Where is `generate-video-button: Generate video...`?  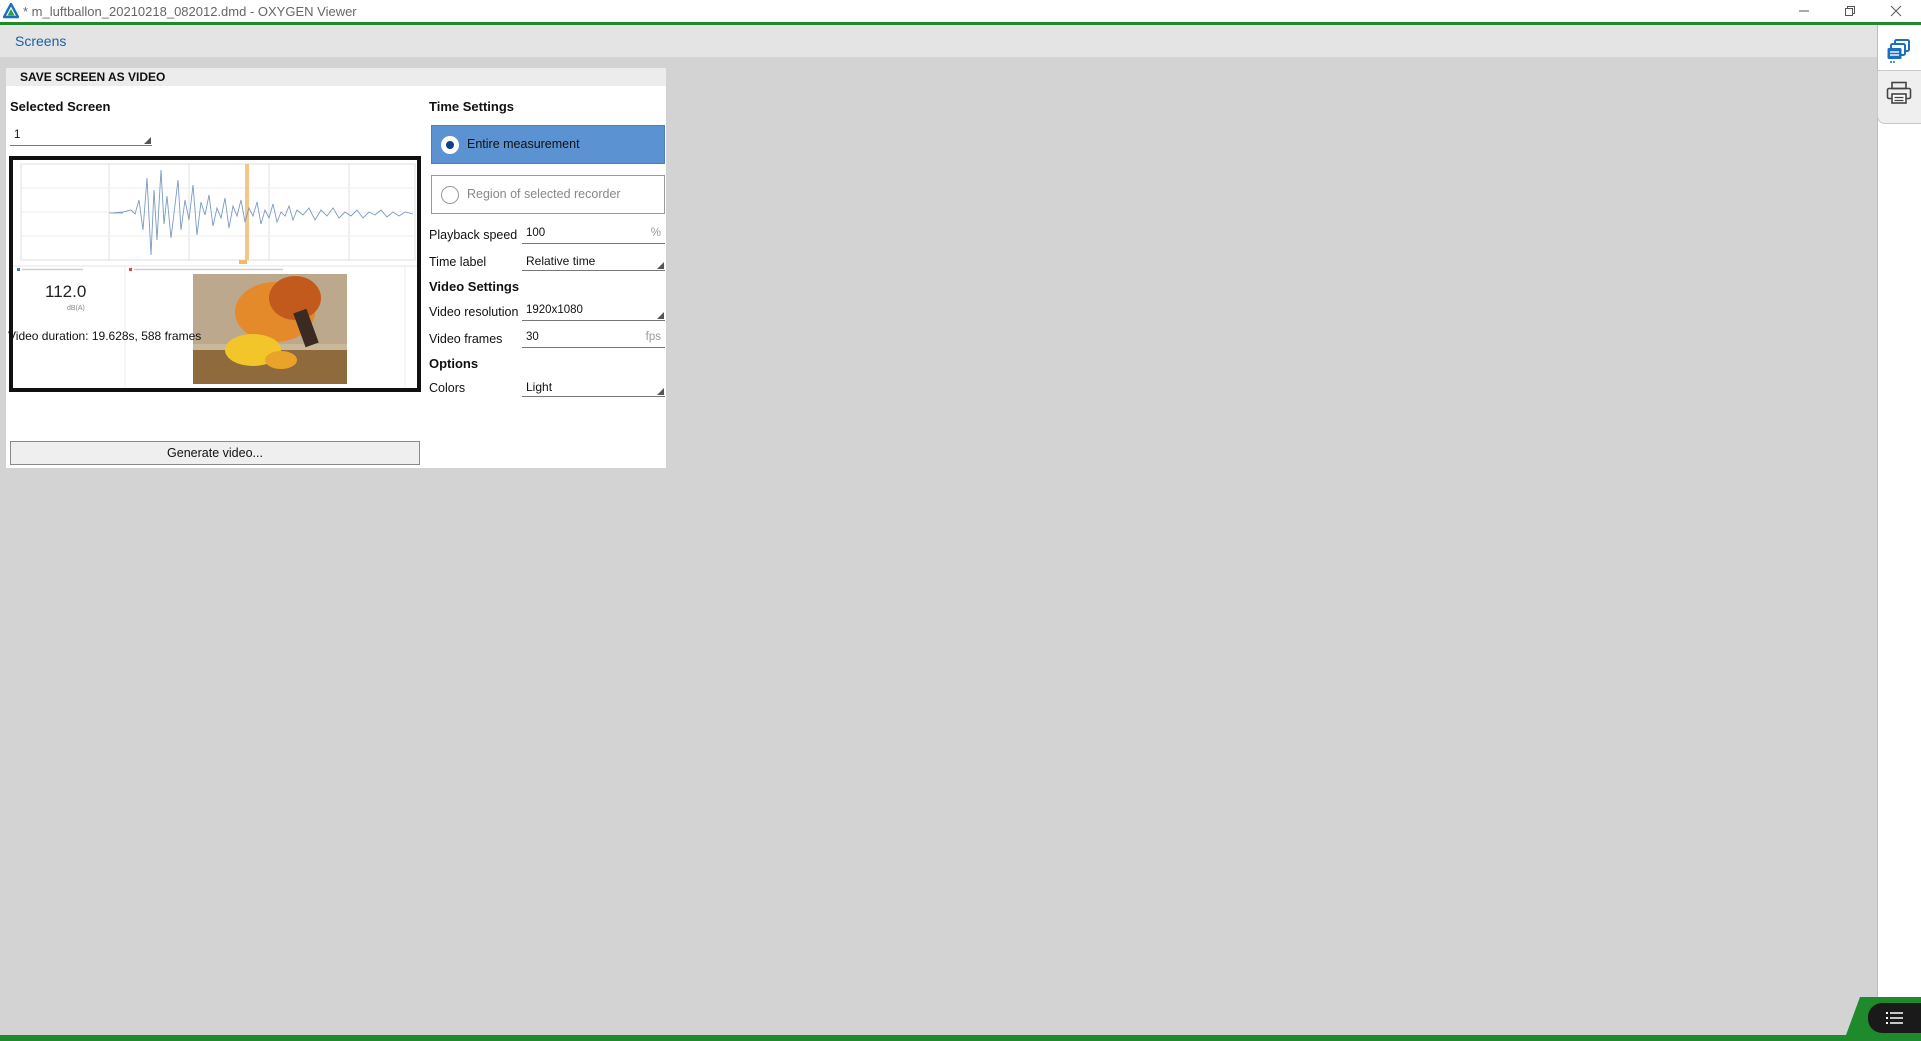 generate-video-button: Generate video... is located at coordinates (215, 453).